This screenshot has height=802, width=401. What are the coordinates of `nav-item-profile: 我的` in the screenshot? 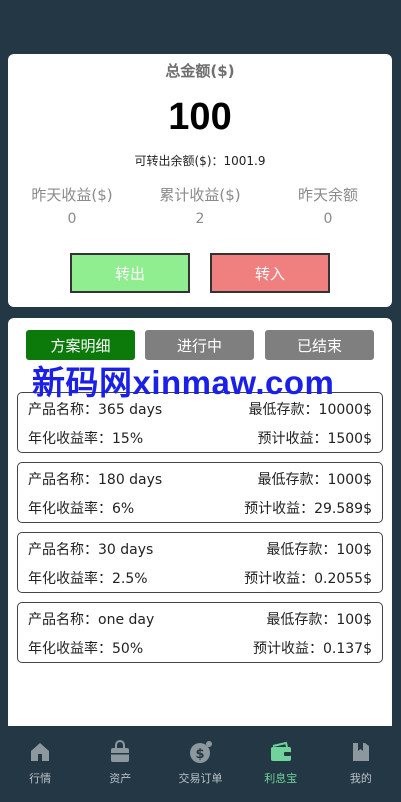 It's located at (361, 764).